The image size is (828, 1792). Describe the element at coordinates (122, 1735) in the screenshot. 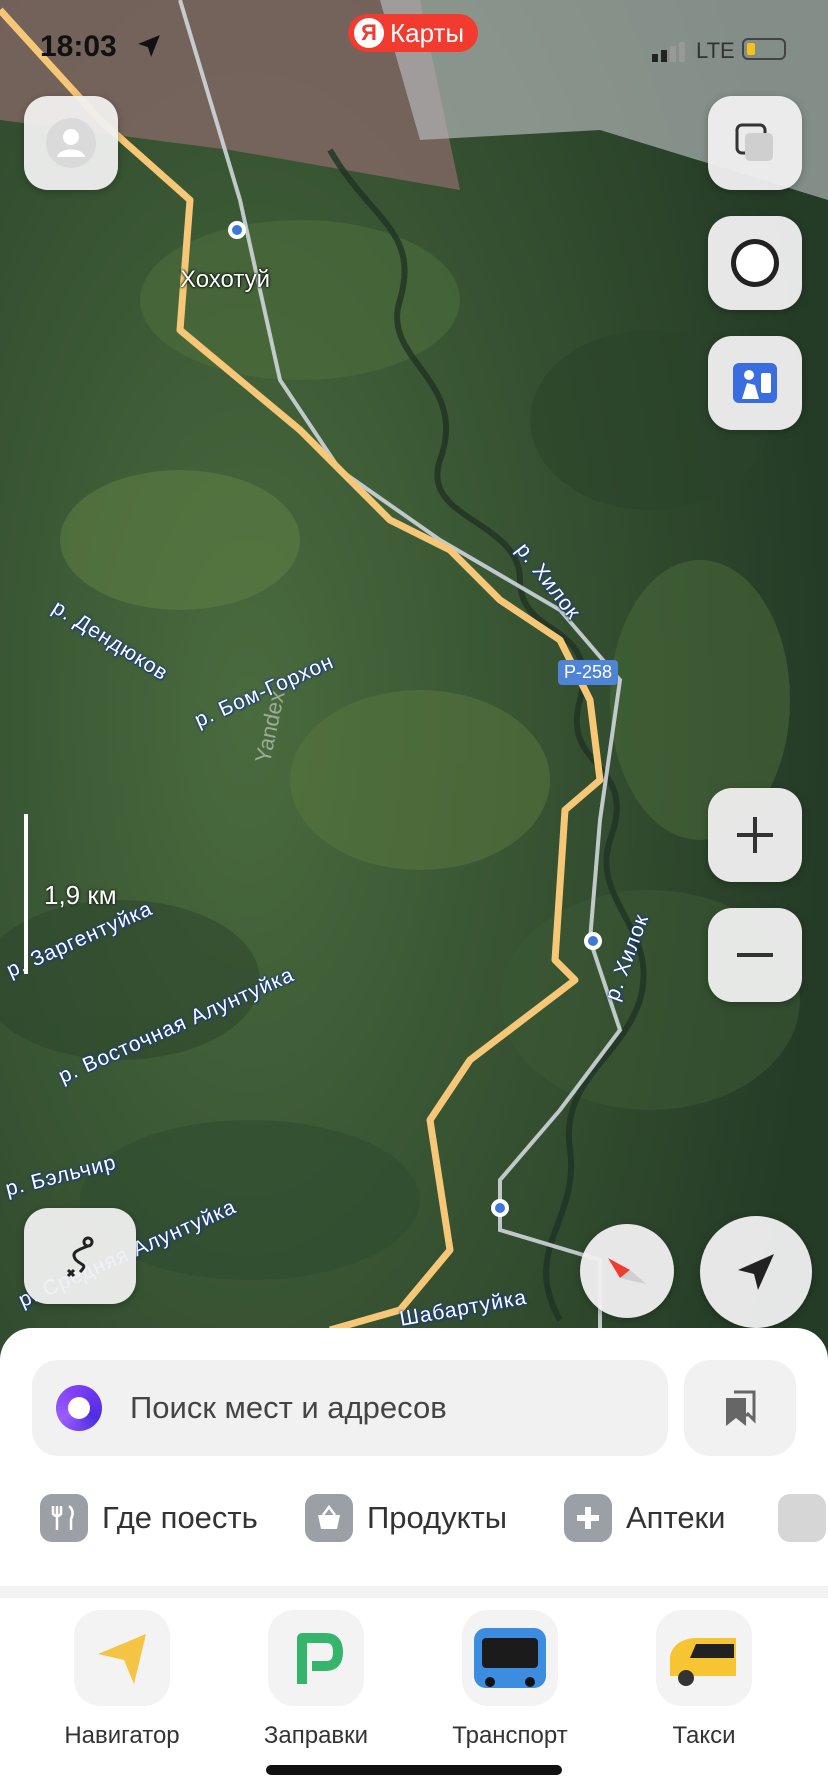

I see `dock-label: Навигатор` at that location.